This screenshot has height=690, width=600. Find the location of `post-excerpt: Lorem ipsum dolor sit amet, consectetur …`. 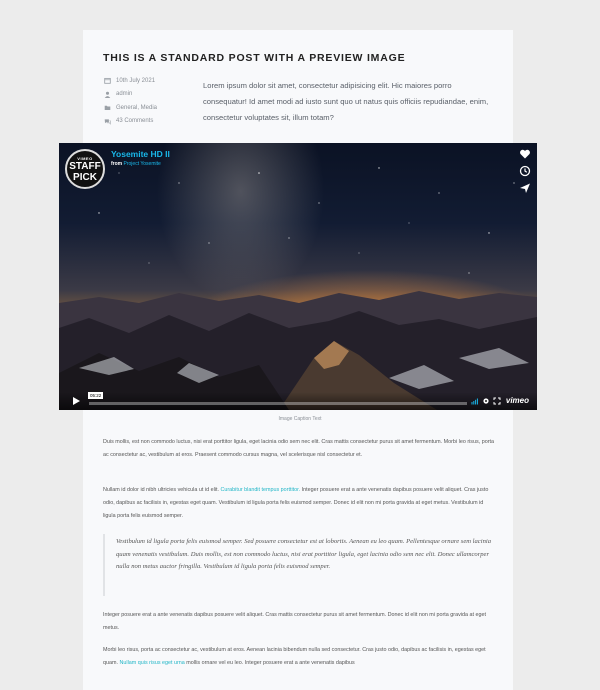

post-excerpt: Lorem ipsum dolor sit amet, consectetur … is located at coordinates (346, 101).